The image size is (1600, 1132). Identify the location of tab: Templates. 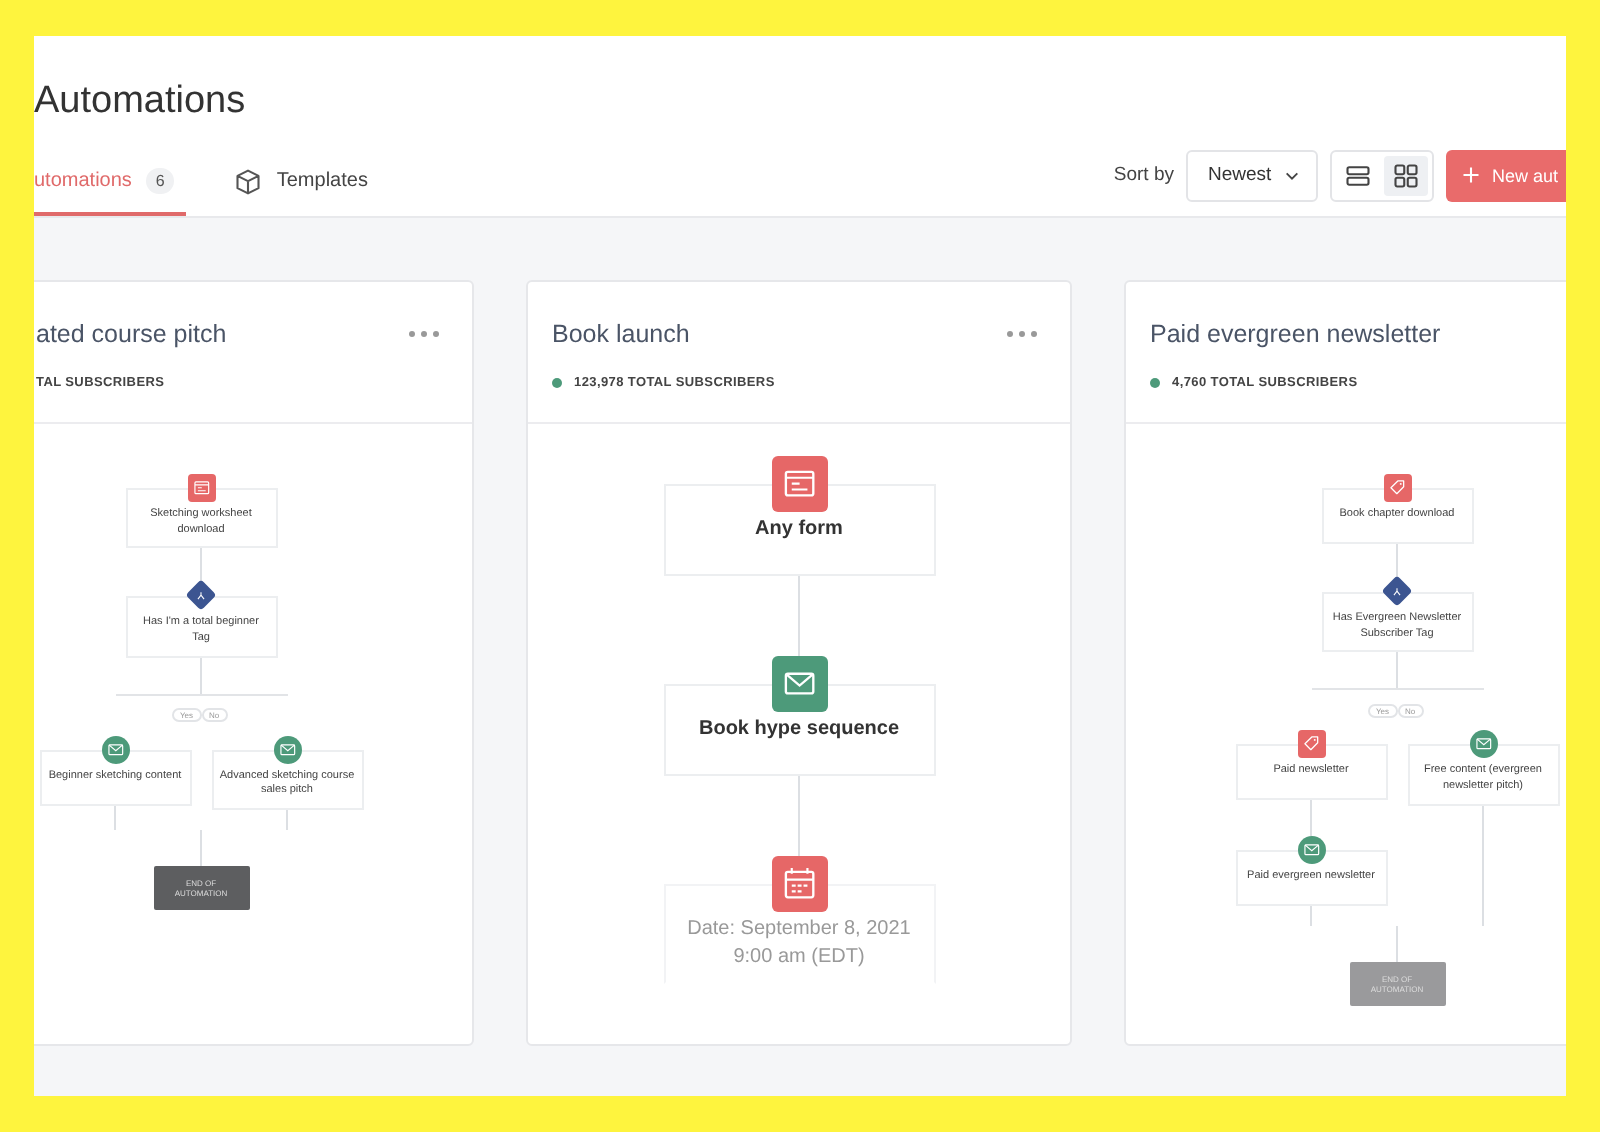
(301, 183).